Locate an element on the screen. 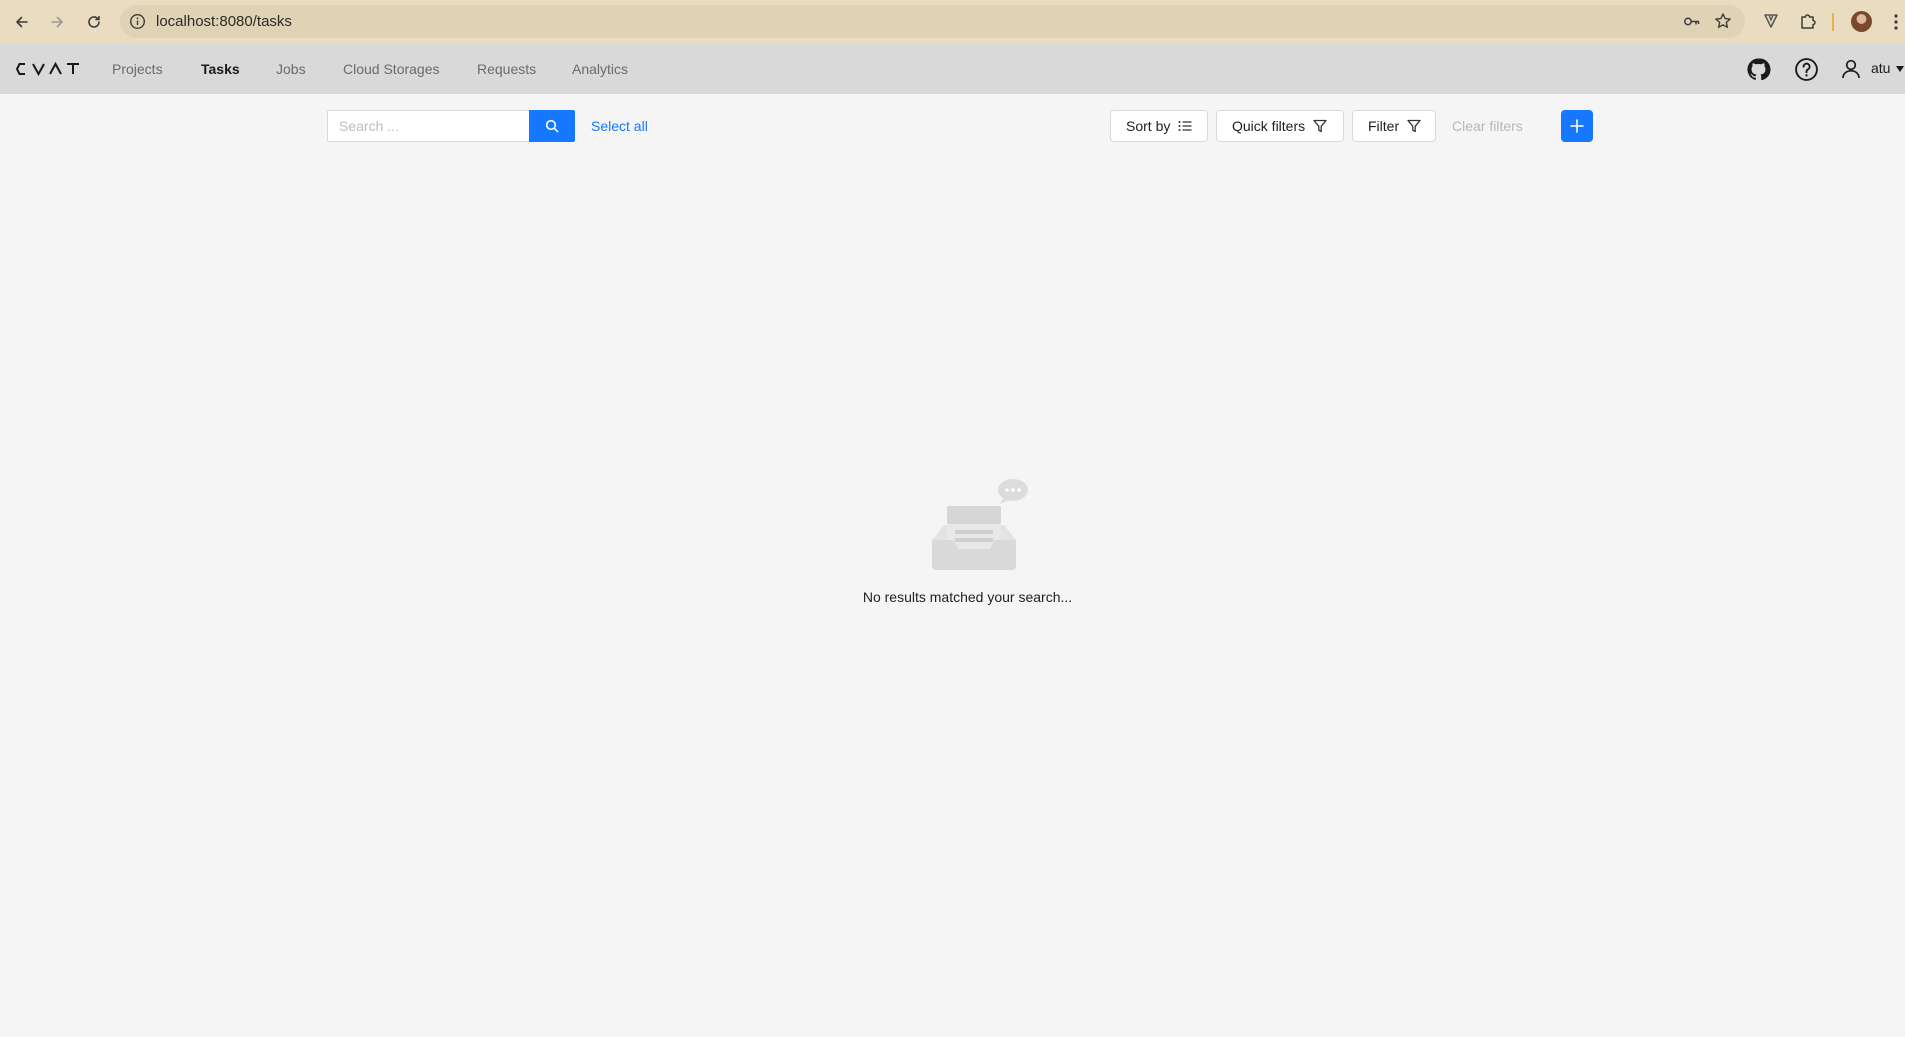 The width and height of the screenshot is (1905, 1037). cvat-logo is located at coordinates (48, 69).